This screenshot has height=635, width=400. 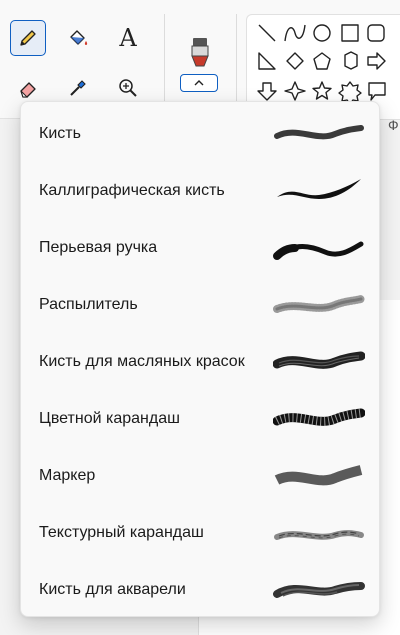 What do you see at coordinates (319, 132) in the screenshot?
I see `brush-stroke-preview-icon` at bounding box center [319, 132].